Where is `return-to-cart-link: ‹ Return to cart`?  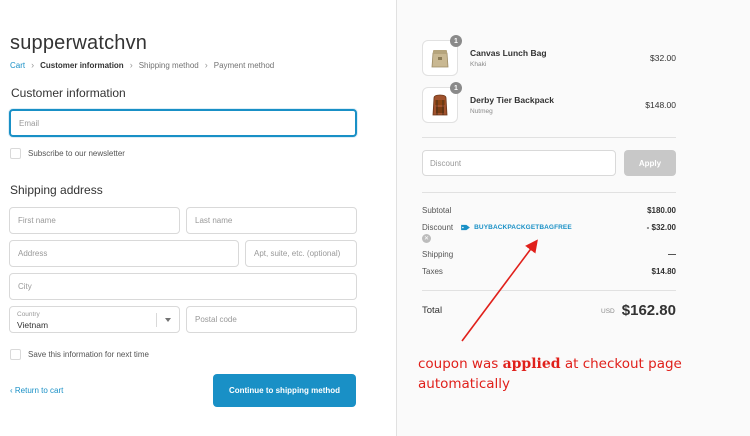
return-to-cart-link: ‹ Return to cart is located at coordinates (36, 390).